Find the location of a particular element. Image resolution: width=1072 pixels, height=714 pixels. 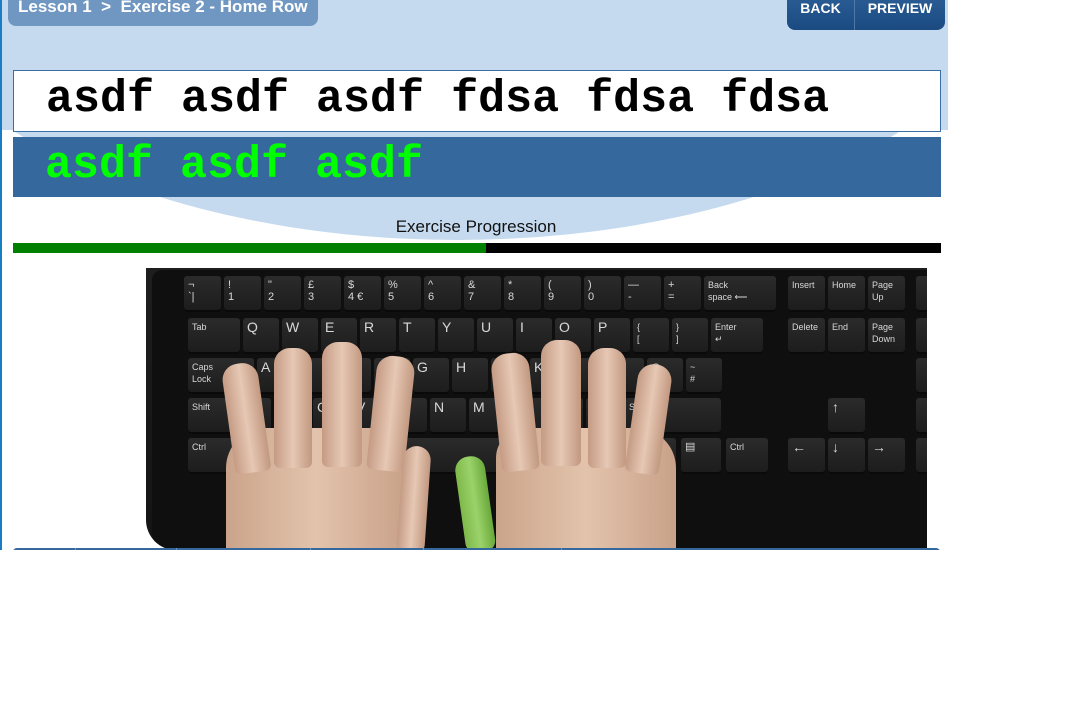

key-arrow-right: → is located at coordinates (886, 456).